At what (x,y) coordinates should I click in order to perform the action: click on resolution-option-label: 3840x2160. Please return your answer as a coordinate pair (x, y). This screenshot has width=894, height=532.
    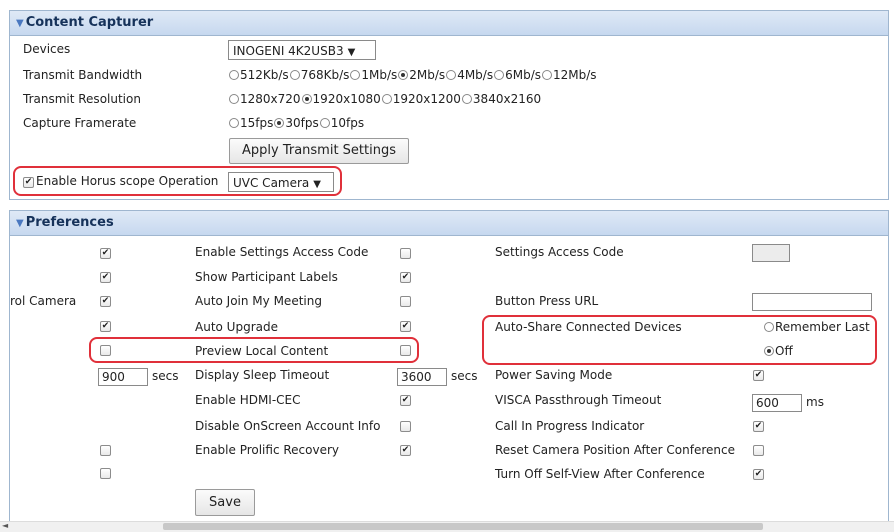
    Looking at the image, I should click on (507, 99).